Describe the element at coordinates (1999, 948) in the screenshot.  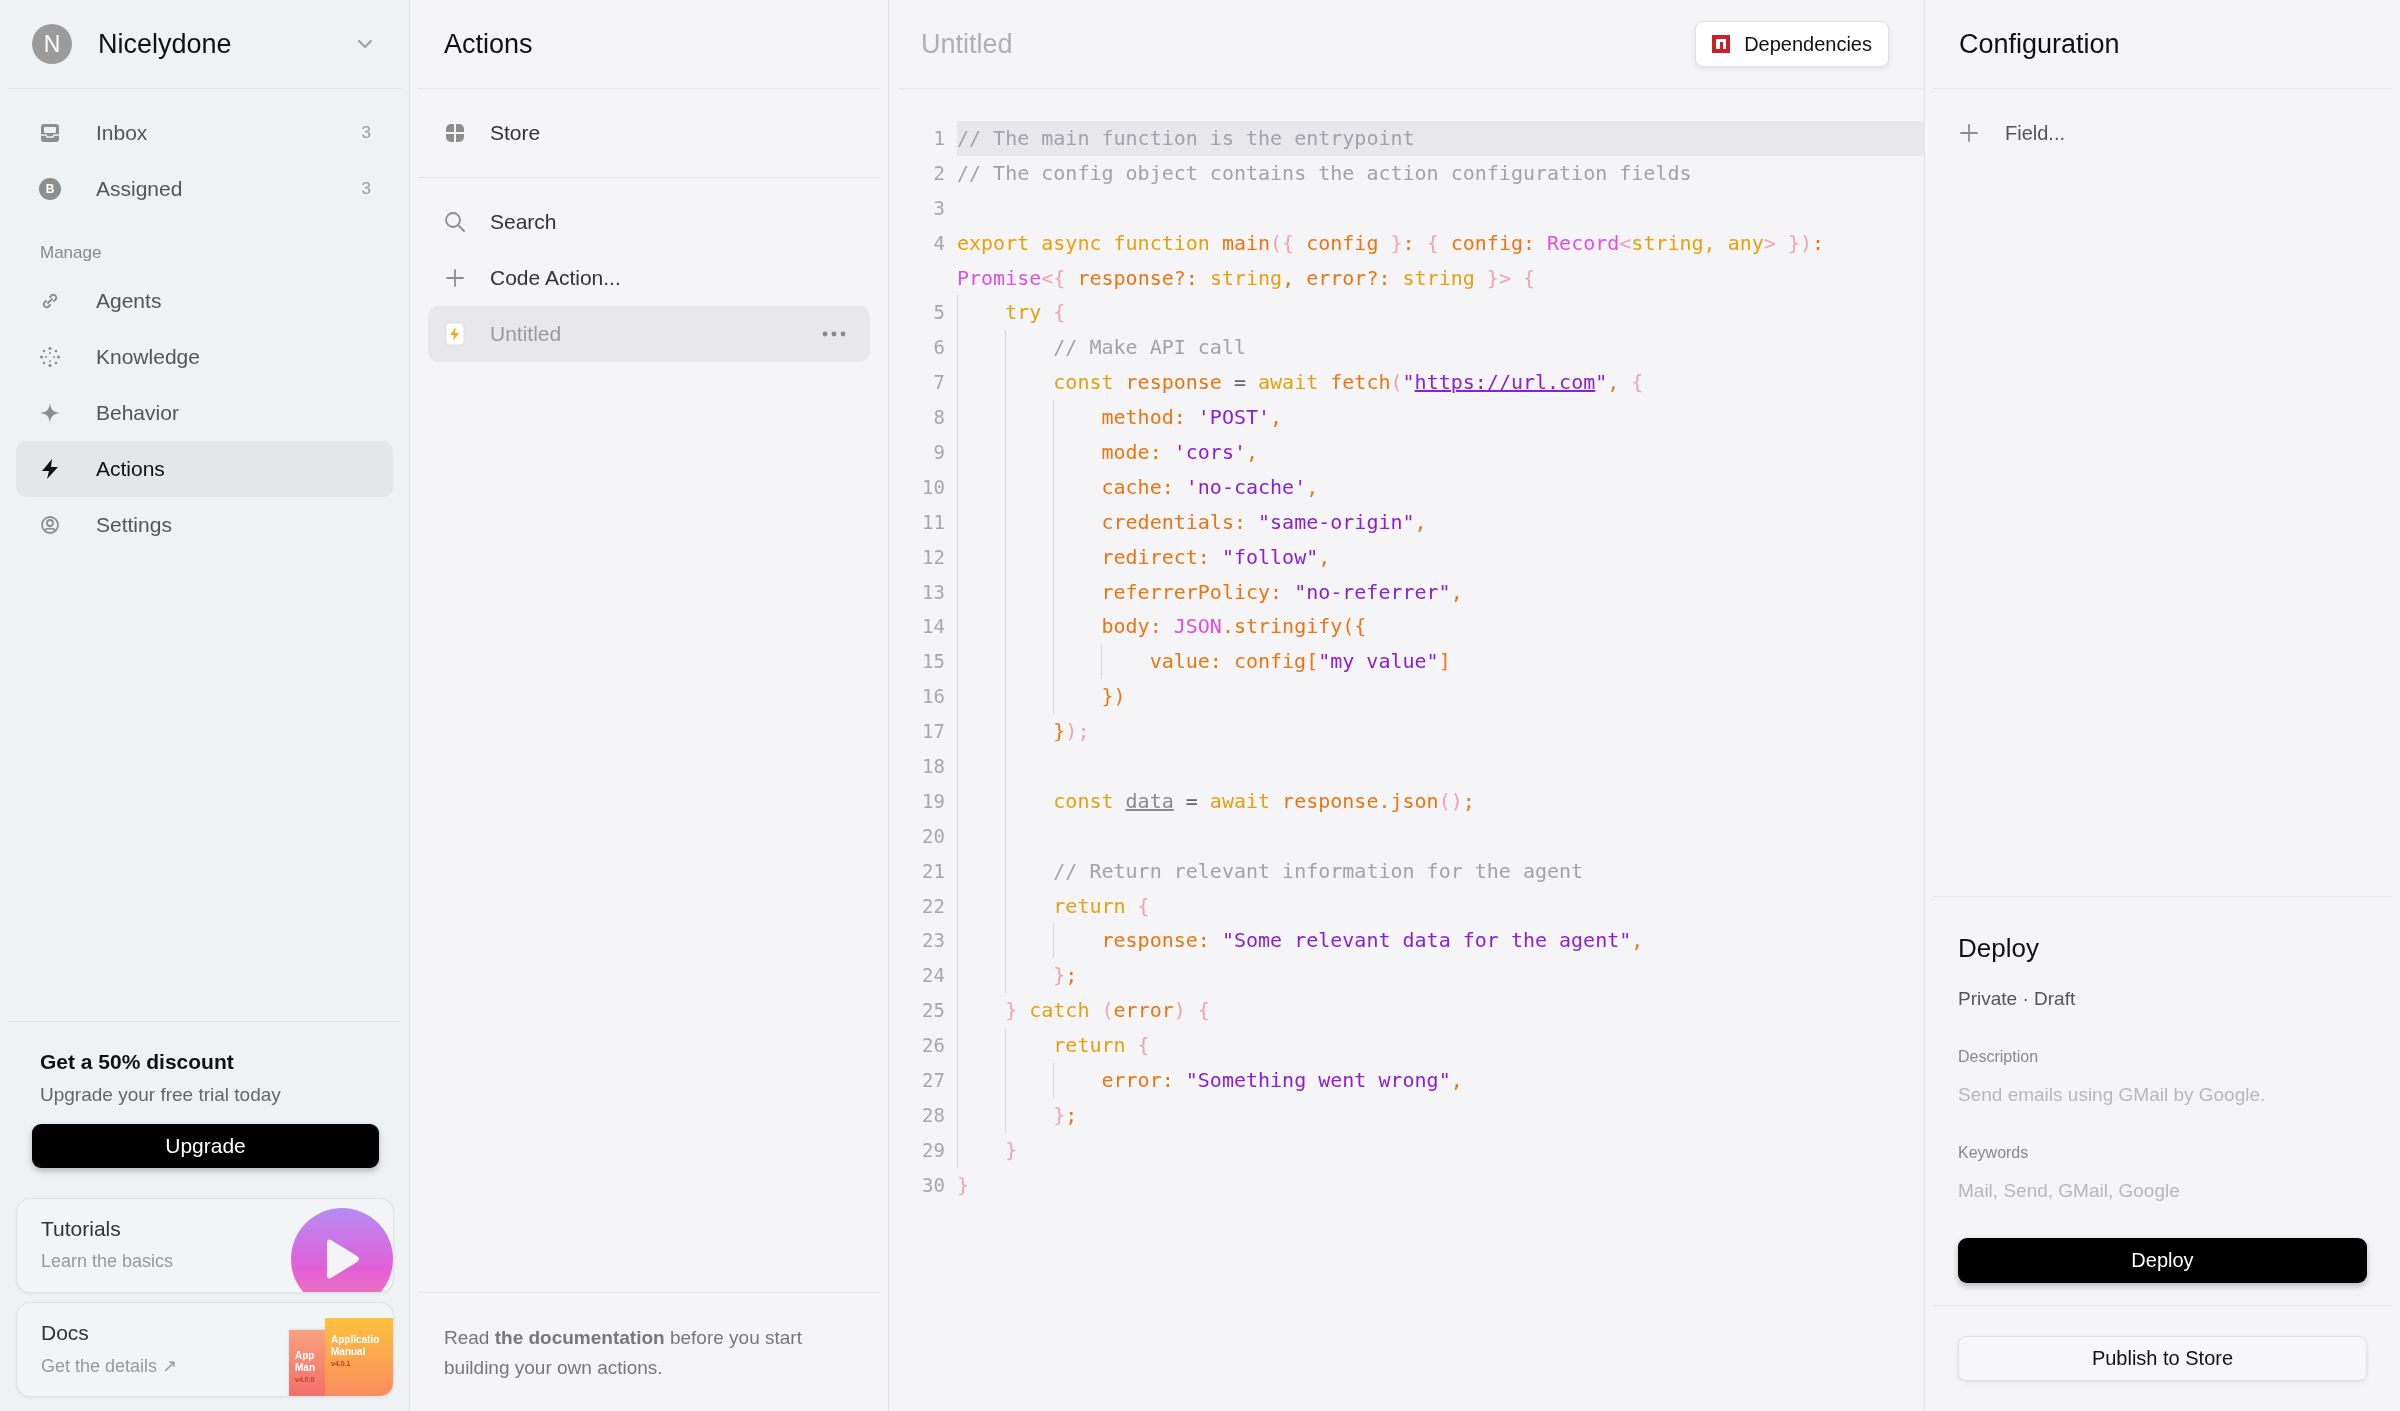
I see `section-title: Deploy` at that location.